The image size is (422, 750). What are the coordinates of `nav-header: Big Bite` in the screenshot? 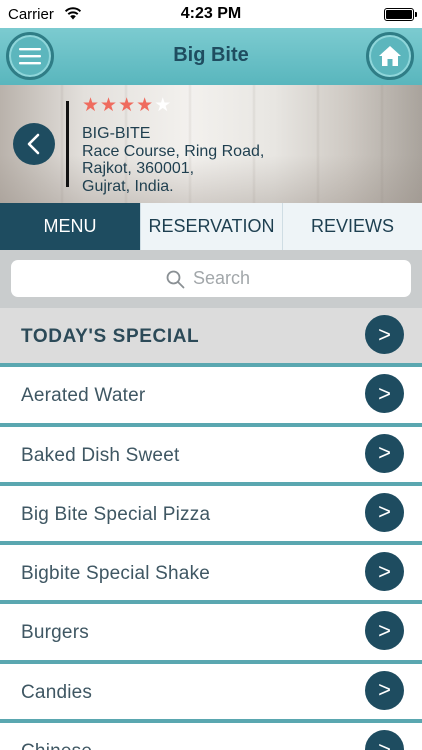 It's located at (211, 56).